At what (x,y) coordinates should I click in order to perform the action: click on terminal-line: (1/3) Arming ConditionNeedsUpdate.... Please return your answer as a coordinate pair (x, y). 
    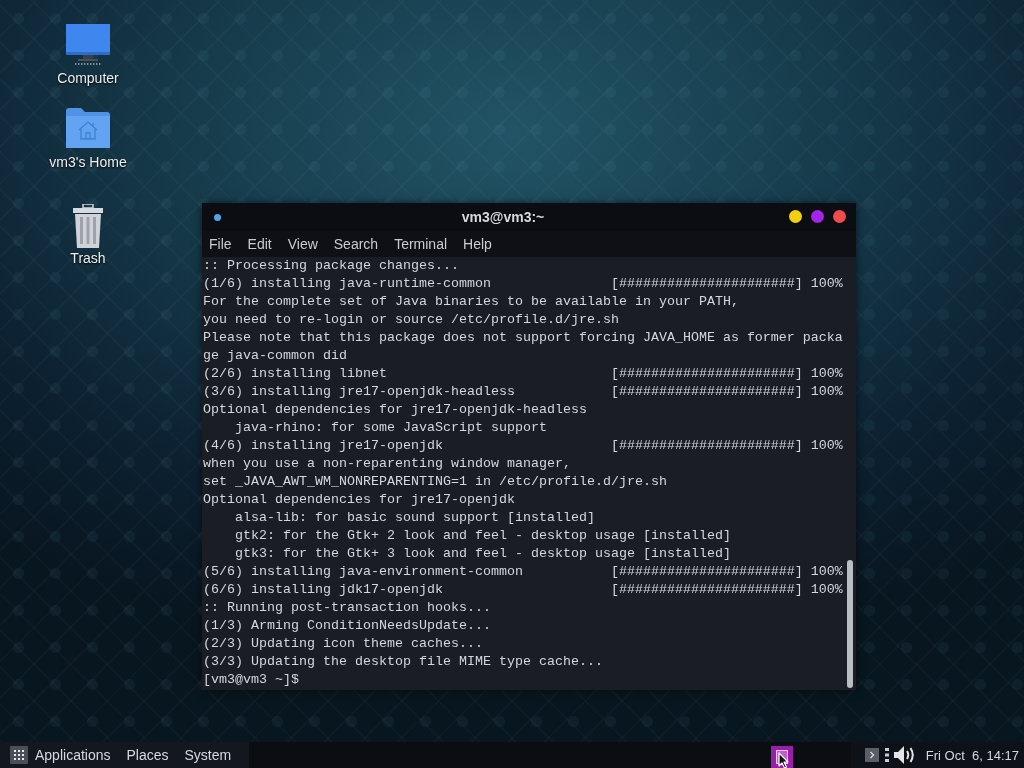
    Looking at the image, I should click on (347, 626).